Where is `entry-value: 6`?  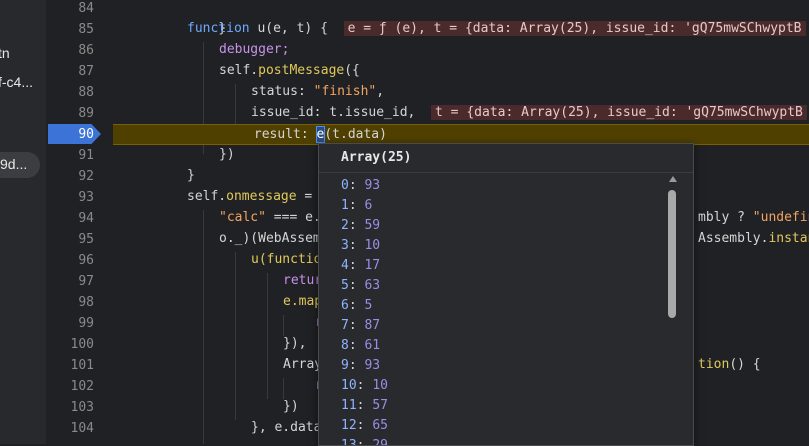 entry-value: 6 is located at coordinates (368, 205).